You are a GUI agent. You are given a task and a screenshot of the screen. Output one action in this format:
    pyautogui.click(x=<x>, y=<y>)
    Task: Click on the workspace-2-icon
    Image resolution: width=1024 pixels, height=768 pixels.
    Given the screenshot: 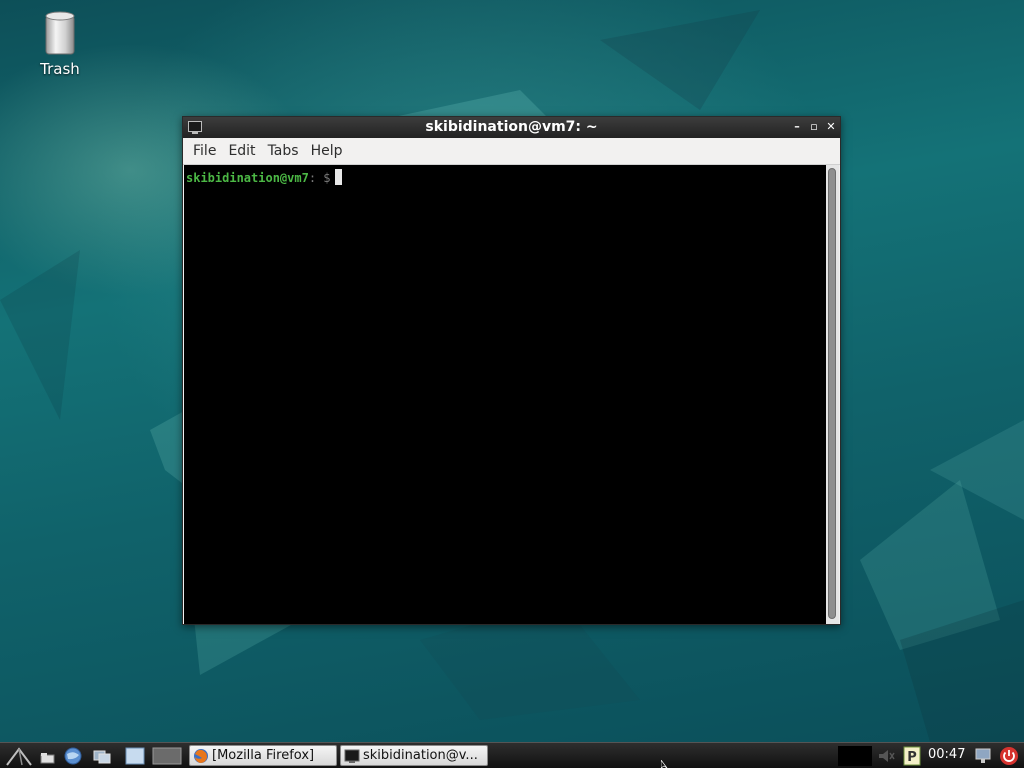 What is the action you would take?
    pyautogui.click(x=167, y=756)
    